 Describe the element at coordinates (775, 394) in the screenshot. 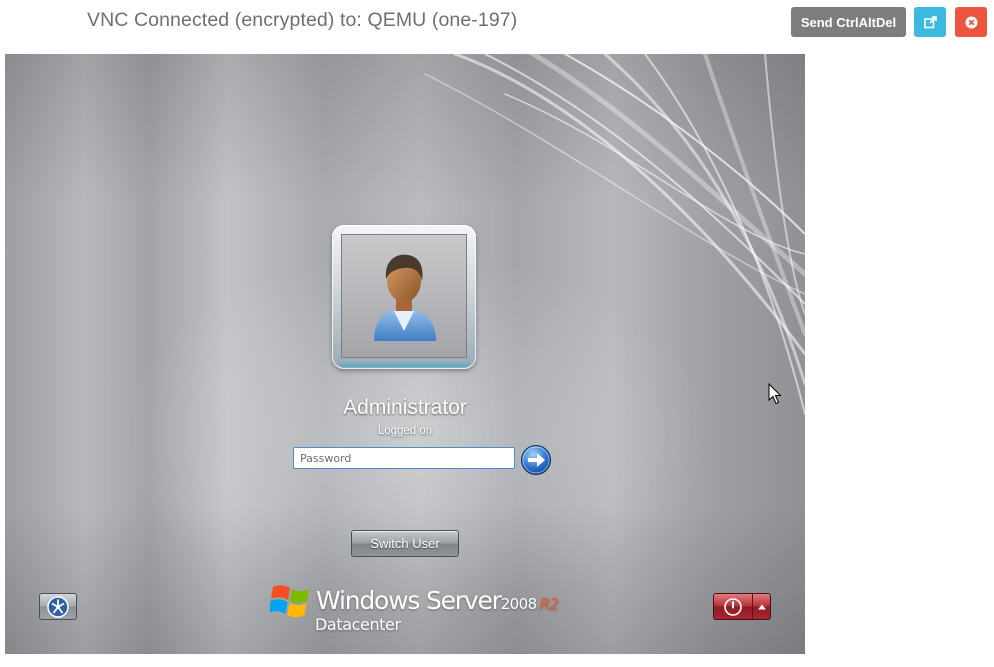

I see `mouse-cursor-icon` at that location.